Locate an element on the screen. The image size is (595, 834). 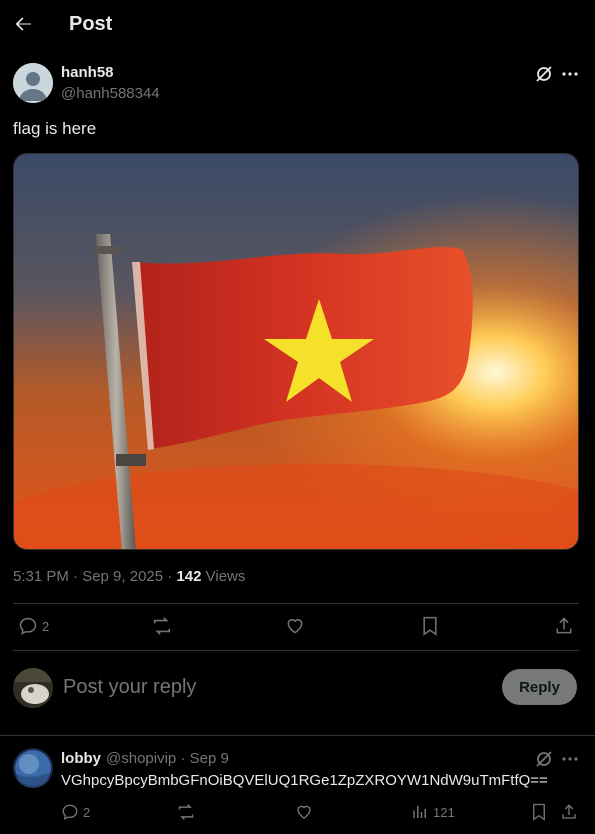
reply-button: Reply is located at coordinates (539, 687).